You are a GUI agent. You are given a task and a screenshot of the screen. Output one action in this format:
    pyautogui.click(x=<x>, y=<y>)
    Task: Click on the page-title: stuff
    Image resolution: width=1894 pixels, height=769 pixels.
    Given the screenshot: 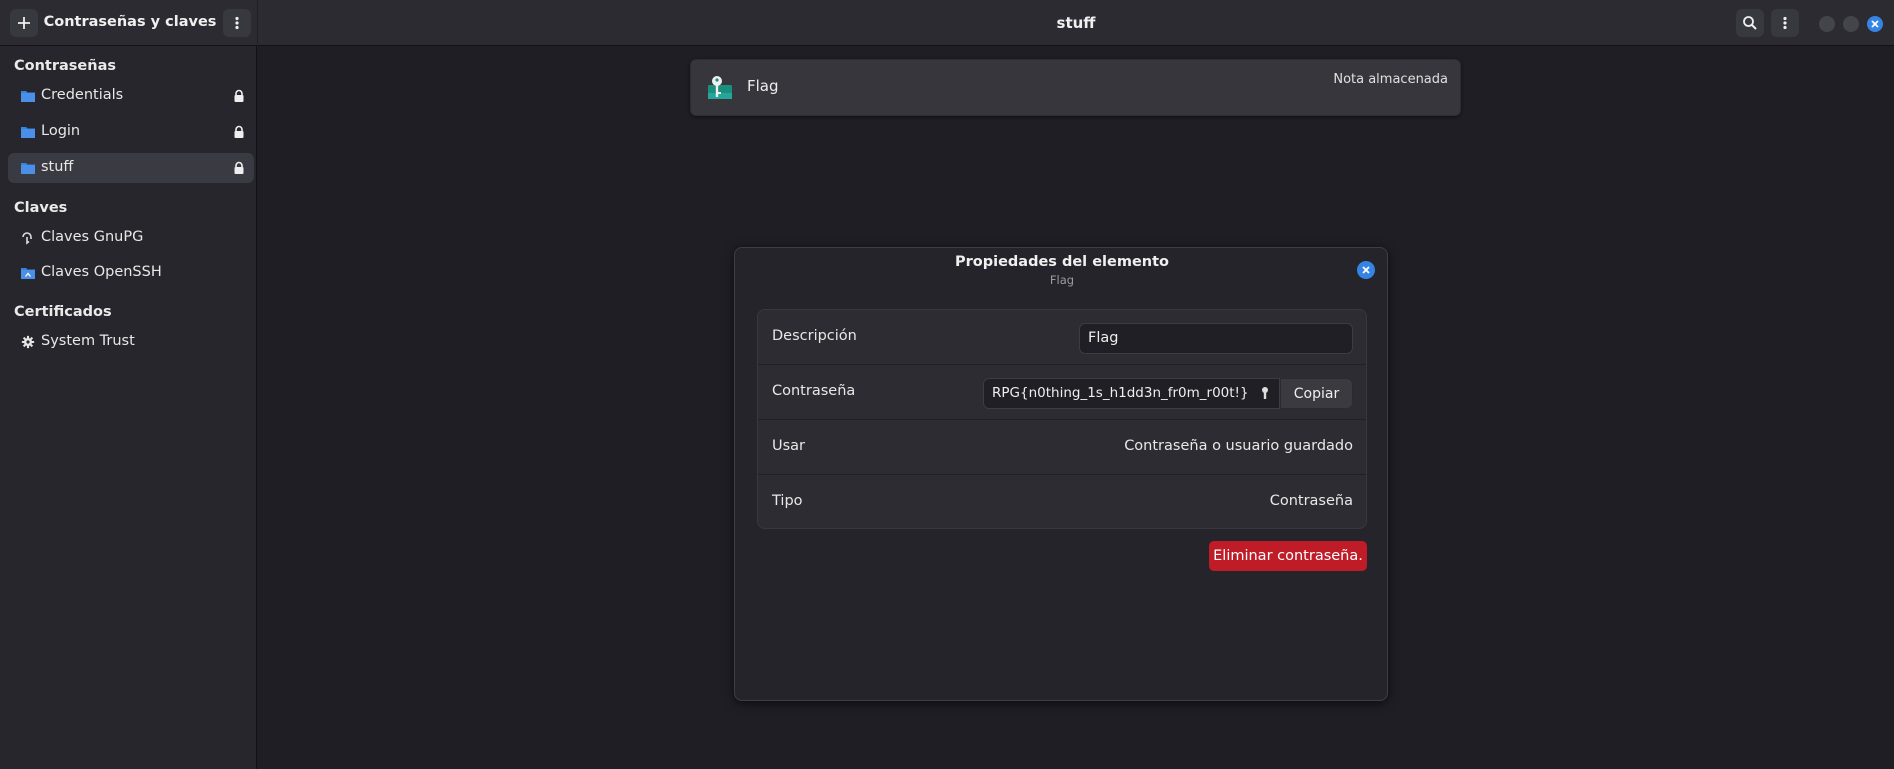 What is the action you would take?
    pyautogui.click(x=1076, y=23)
    